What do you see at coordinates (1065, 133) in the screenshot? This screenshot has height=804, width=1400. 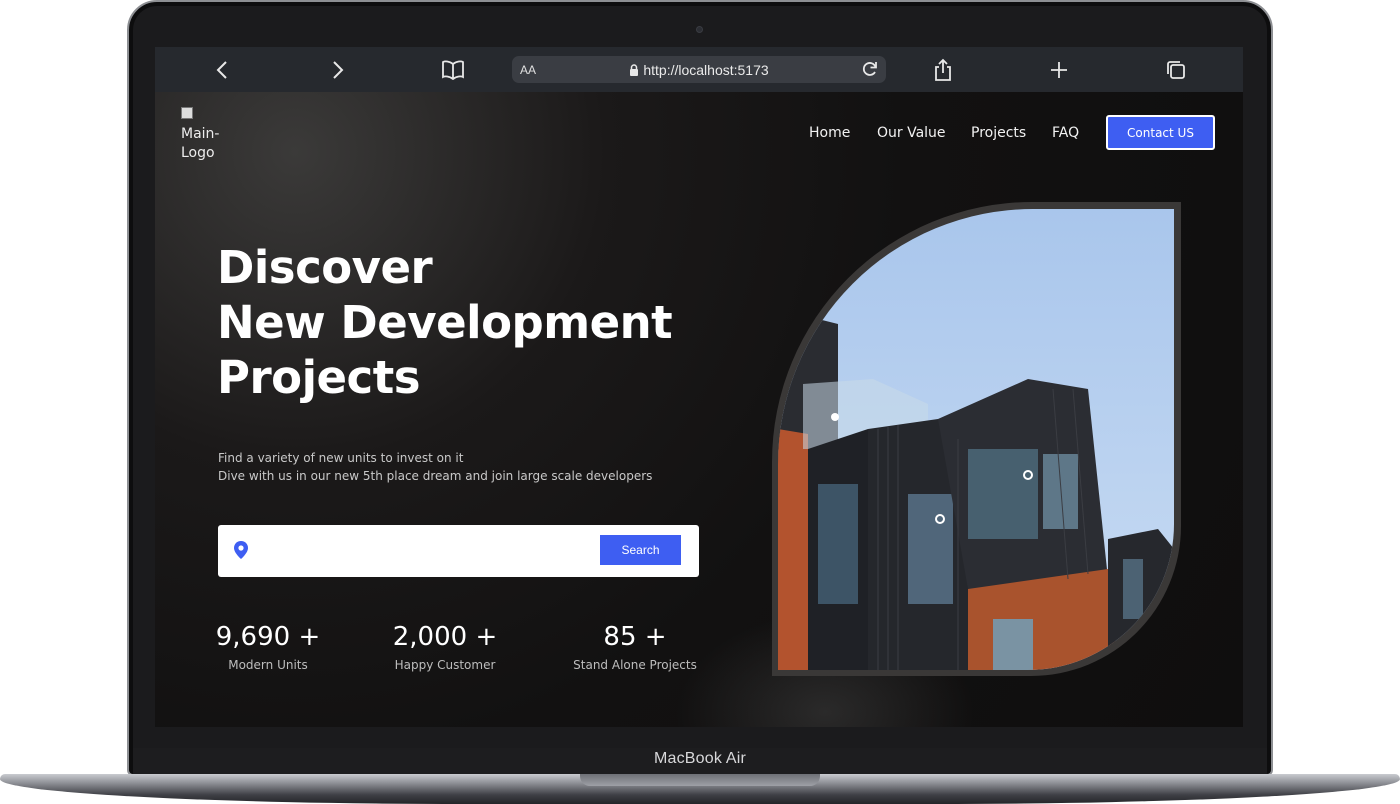 I see `nav-faq: FAQ` at bounding box center [1065, 133].